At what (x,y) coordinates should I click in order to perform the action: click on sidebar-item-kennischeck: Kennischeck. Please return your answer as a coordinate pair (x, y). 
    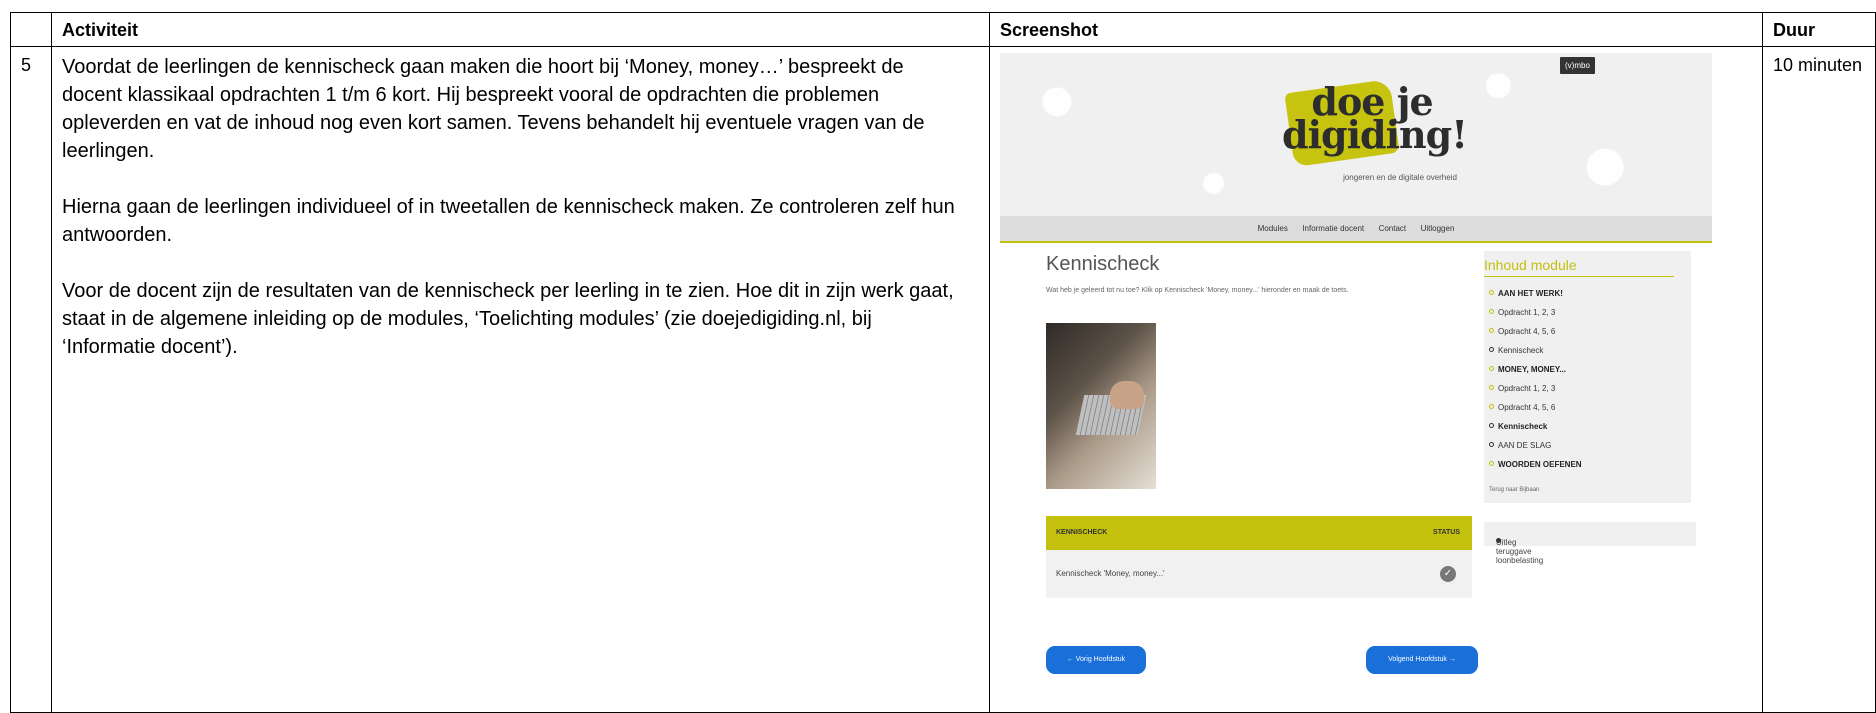
    Looking at the image, I should click on (1535, 355).